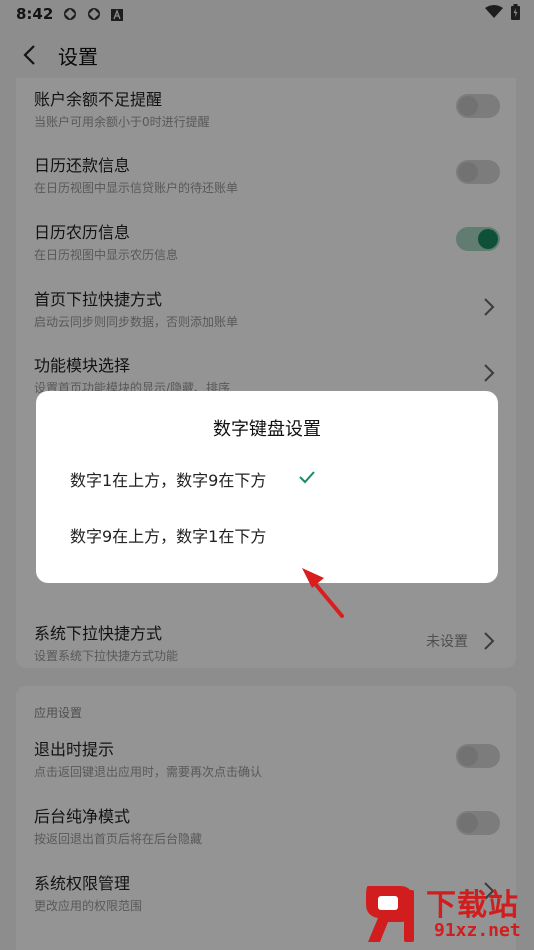 Image resolution: width=534 pixels, height=950 pixels. I want to click on watermark: 下载站 91xz.net, so click(446, 914).